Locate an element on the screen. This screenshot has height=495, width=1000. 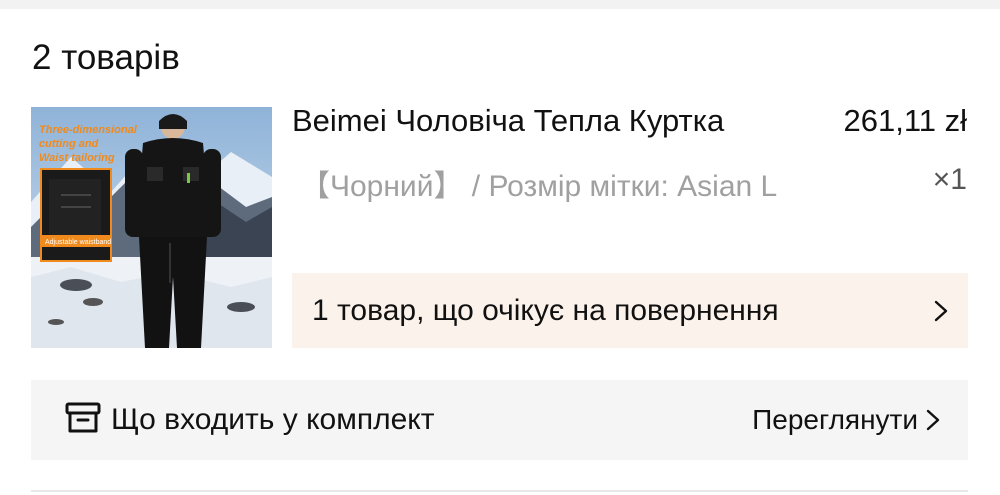
image-caption-line1: Three-dimensional is located at coordinates (88, 130).